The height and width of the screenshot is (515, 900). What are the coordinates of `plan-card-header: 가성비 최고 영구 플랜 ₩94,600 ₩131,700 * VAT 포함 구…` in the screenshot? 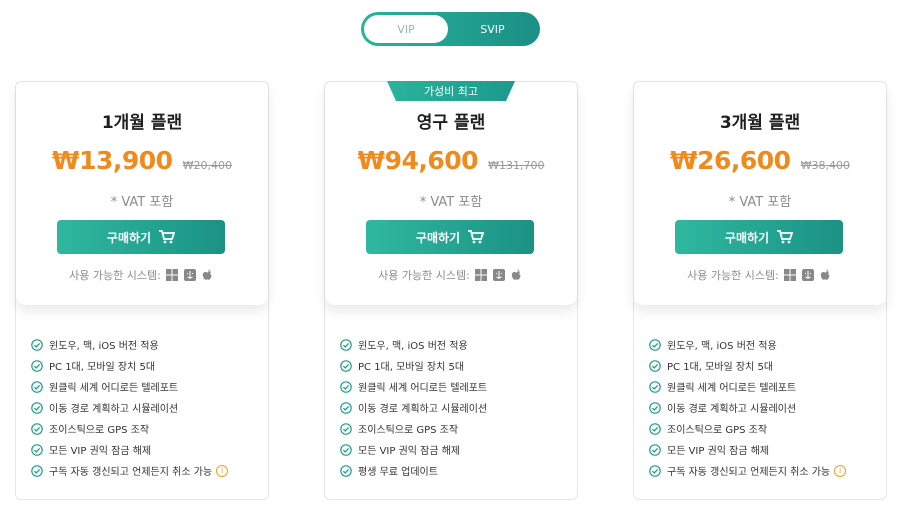 It's located at (451, 193).